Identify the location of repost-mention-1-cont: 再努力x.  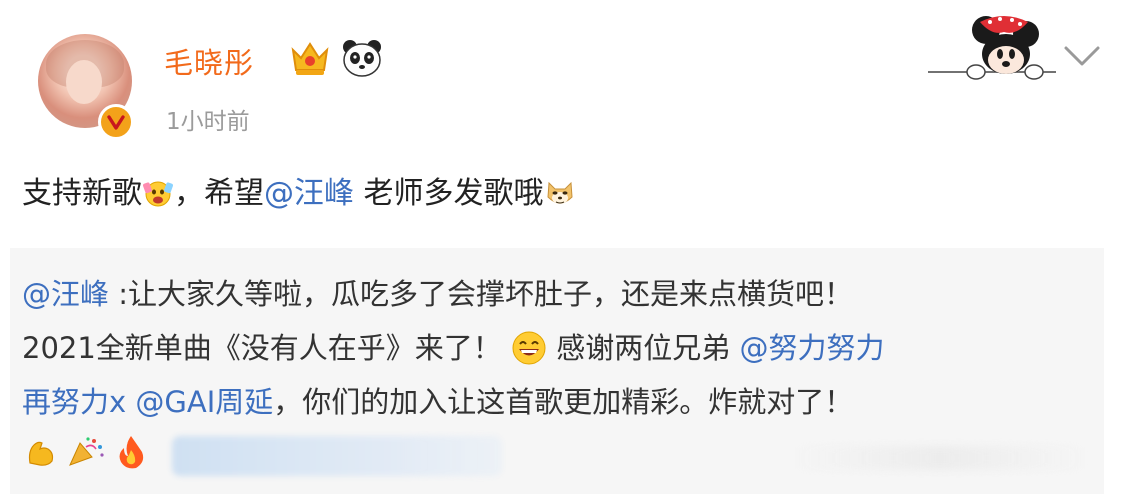
(74, 402).